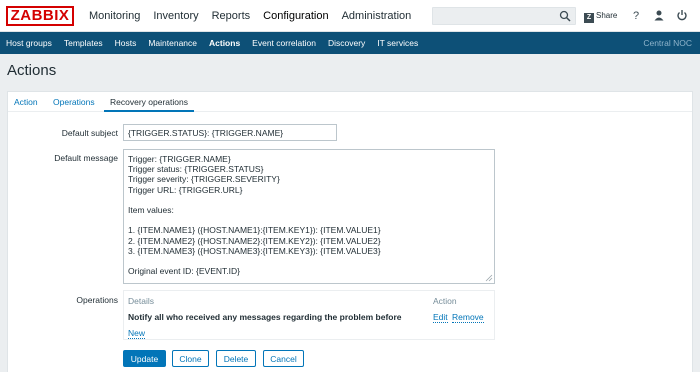 Image resolution: width=700 pixels, height=372 pixels. What do you see at coordinates (149, 102) in the screenshot?
I see `tab-recovery-operations: Recovery operations` at bounding box center [149, 102].